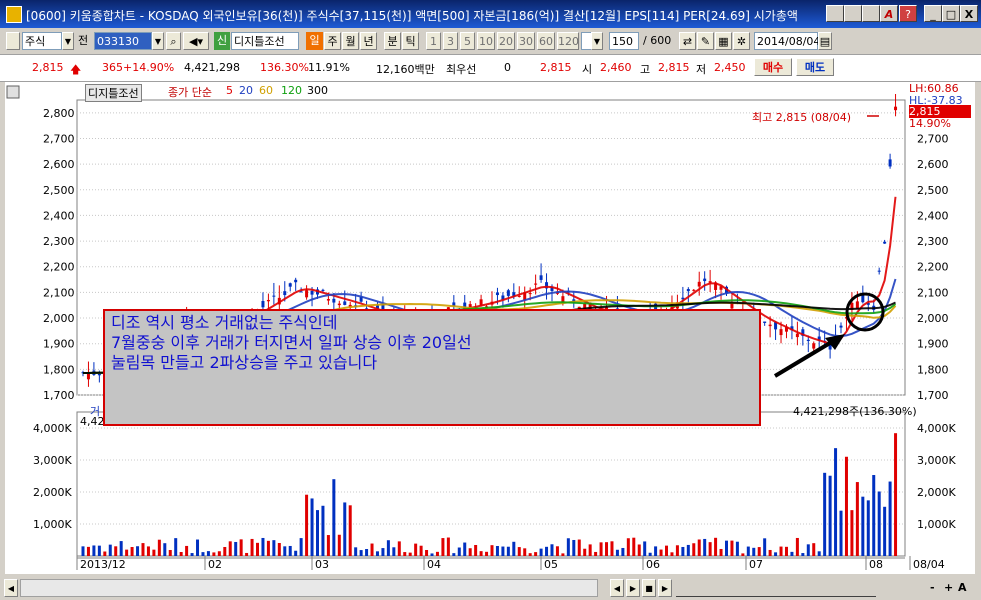 This screenshot has height=600, width=981. I want to click on interval-3: 3, so click(450, 41).